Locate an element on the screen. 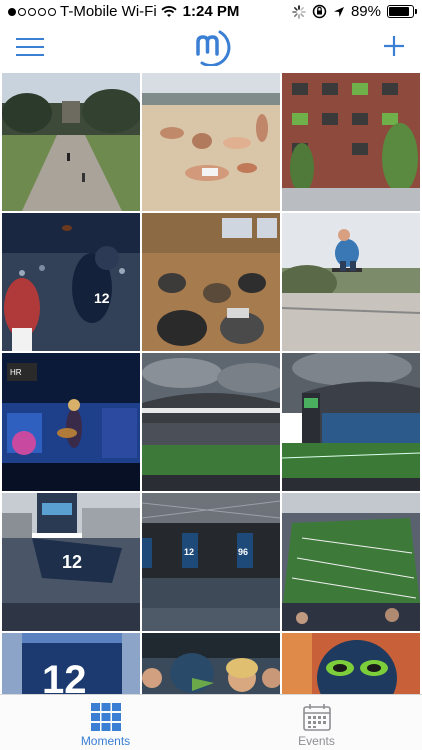 The height and width of the screenshot is (750, 422). photo-tile-beach-group is located at coordinates (211, 142).